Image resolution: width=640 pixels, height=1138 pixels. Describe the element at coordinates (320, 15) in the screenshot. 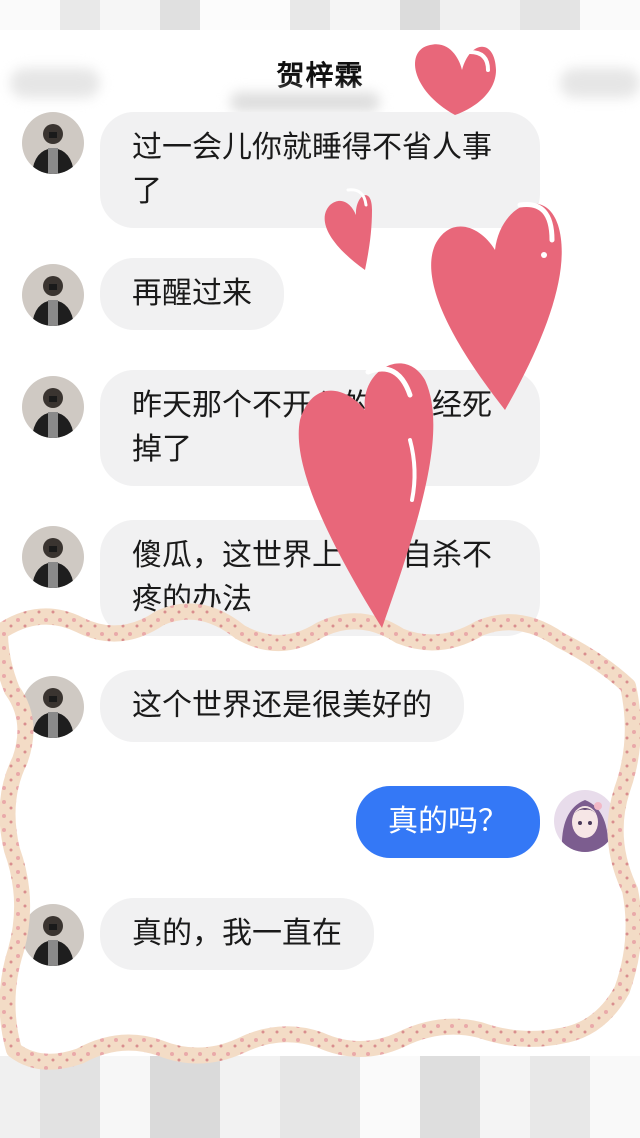

I see `status-bar-blurred` at that location.